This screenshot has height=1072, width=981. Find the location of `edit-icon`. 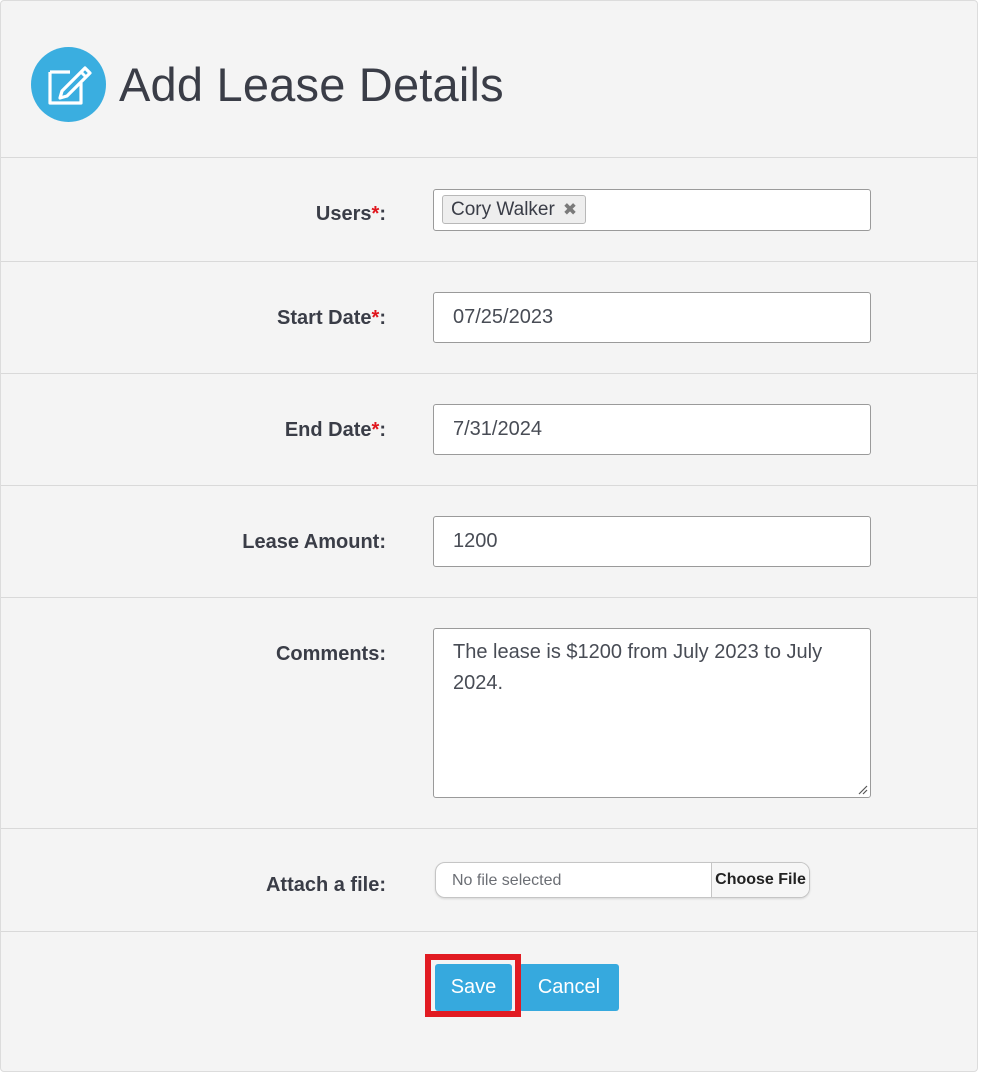

edit-icon is located at coordinates (68, 84).